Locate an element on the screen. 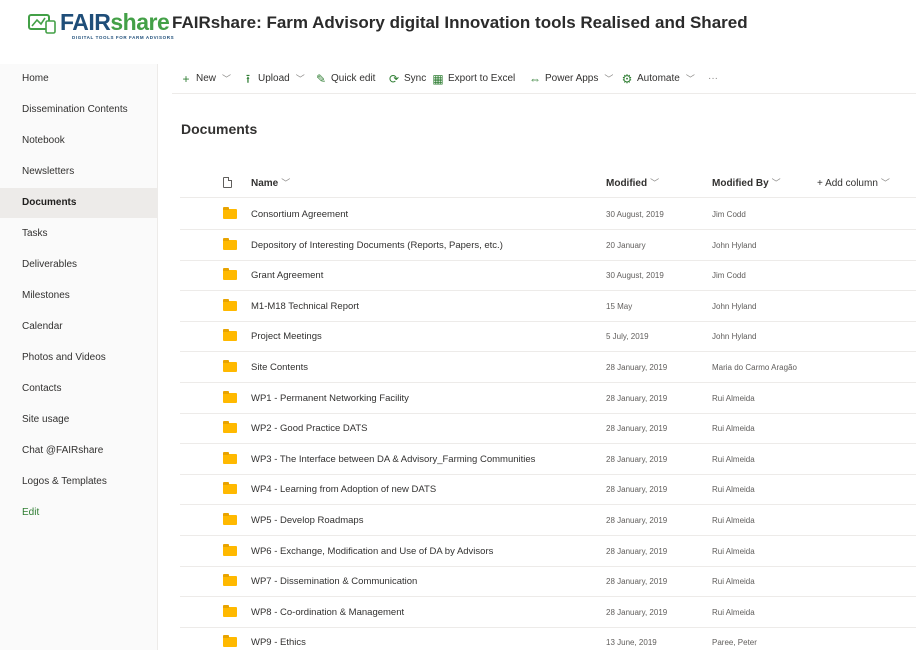 Image resolution: width=916 pixels, height=650 pixels. table-row: Grant Agreement 30 August, 2019 Jim Codd is located at coordinates (548, 276).